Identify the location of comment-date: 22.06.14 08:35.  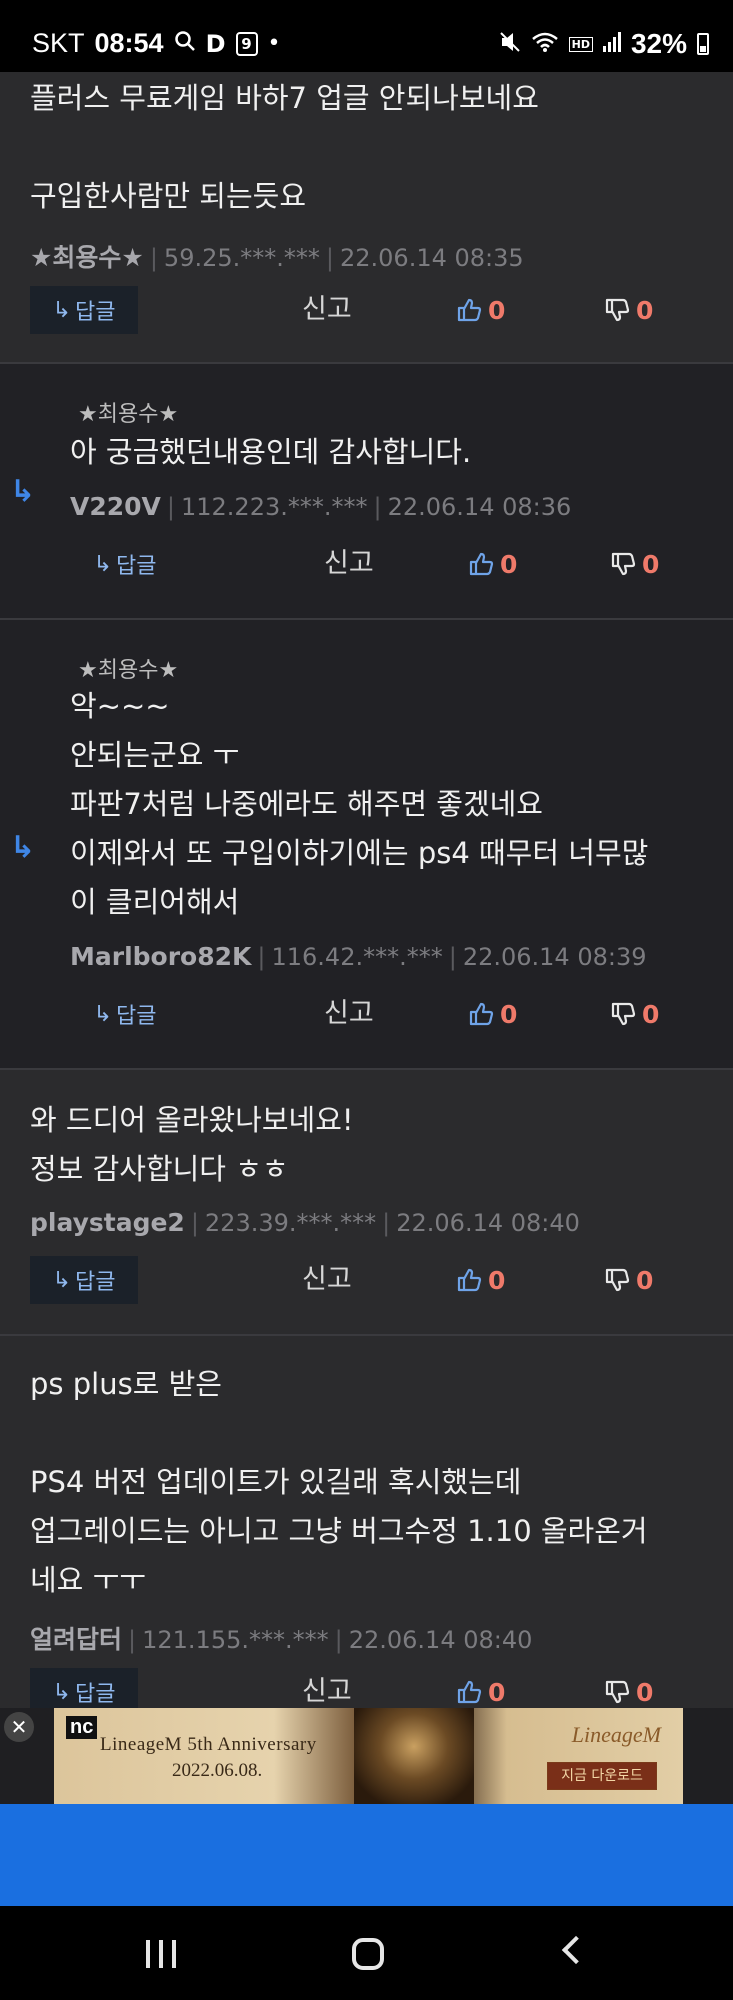
(431, 258).